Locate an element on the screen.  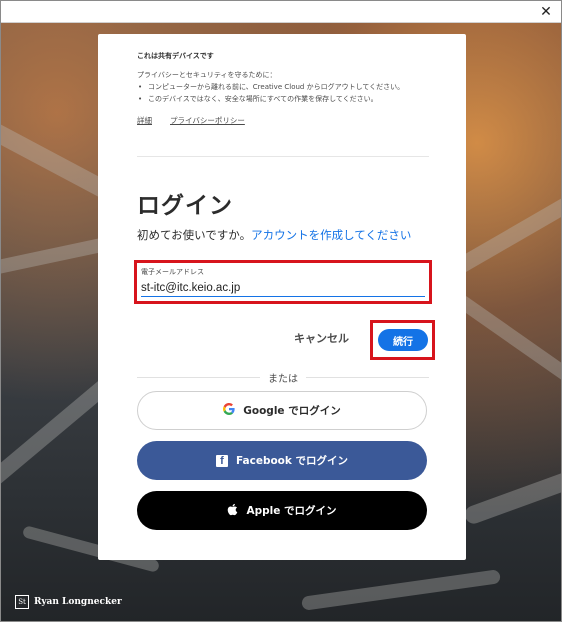
signup-prompt: 初めてお使いですか。アカウントを作成してください is located at coordinates (274, 235).